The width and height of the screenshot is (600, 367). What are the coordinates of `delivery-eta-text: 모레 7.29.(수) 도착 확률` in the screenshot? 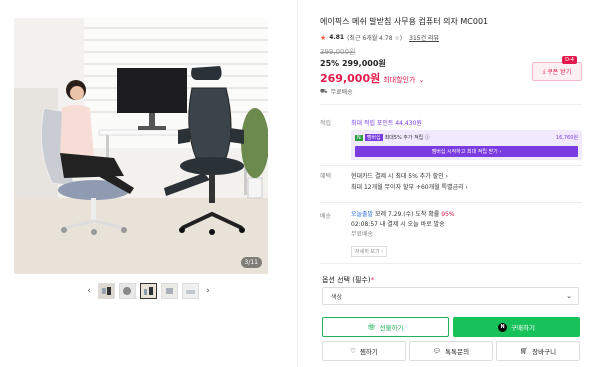 It's located at (407, 214).